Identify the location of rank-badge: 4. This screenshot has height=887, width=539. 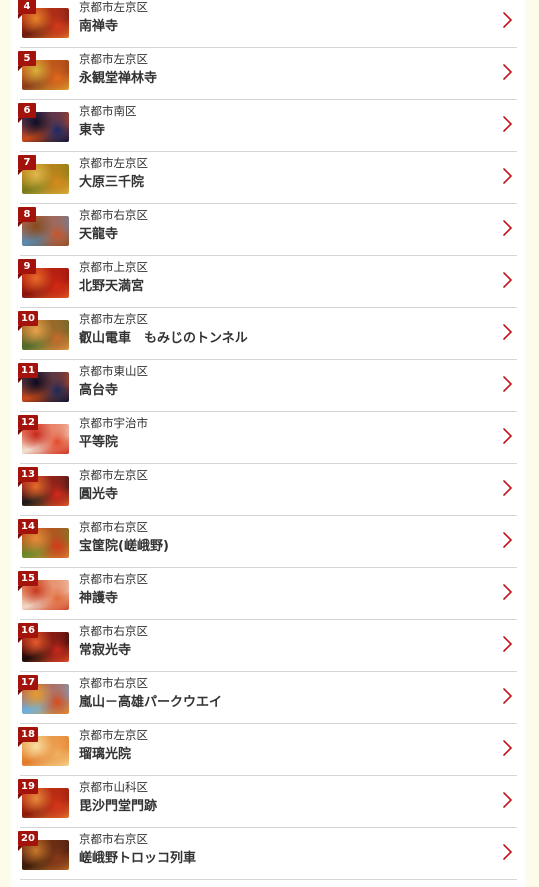
(27, 9).